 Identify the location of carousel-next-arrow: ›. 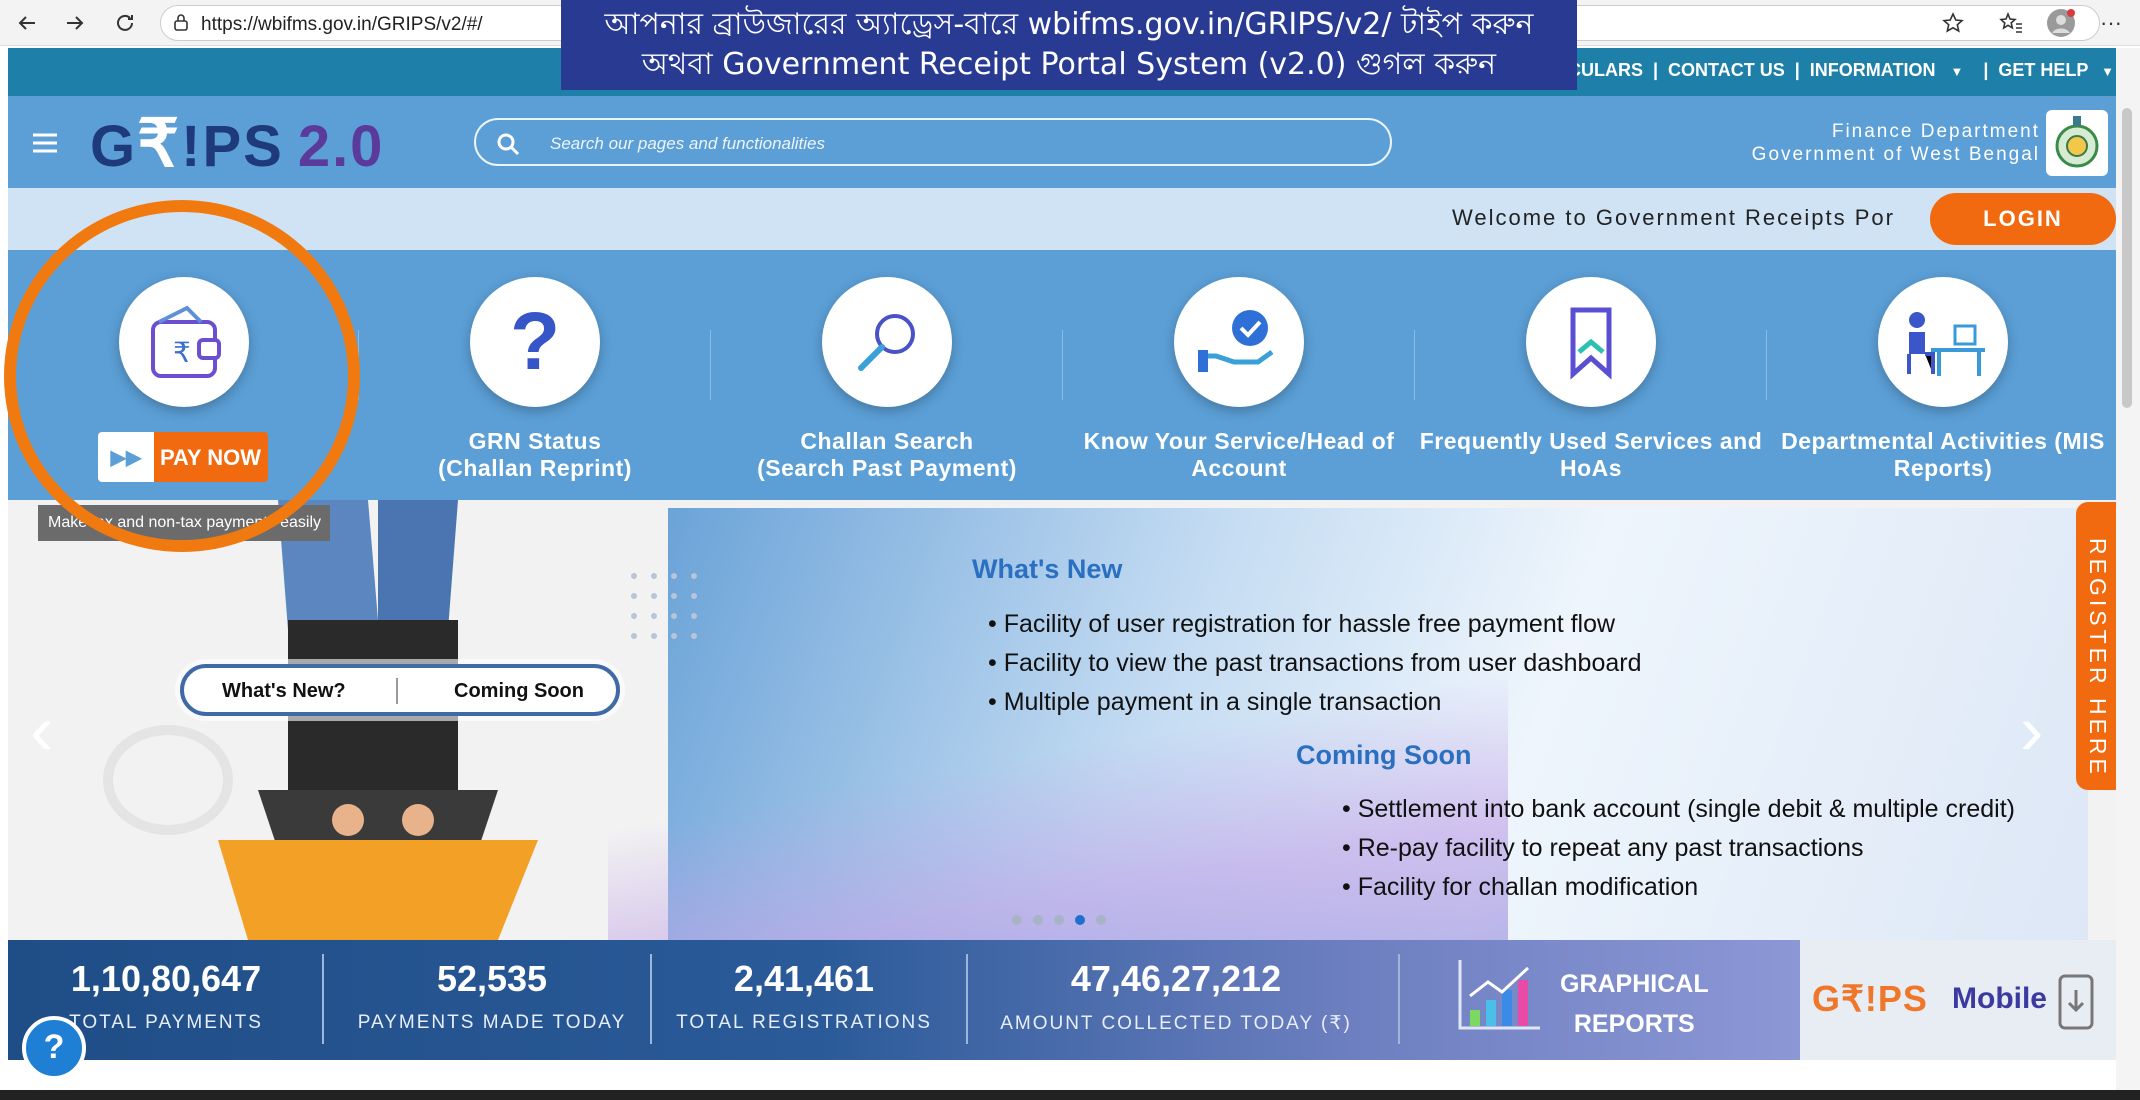
(2031, 730).